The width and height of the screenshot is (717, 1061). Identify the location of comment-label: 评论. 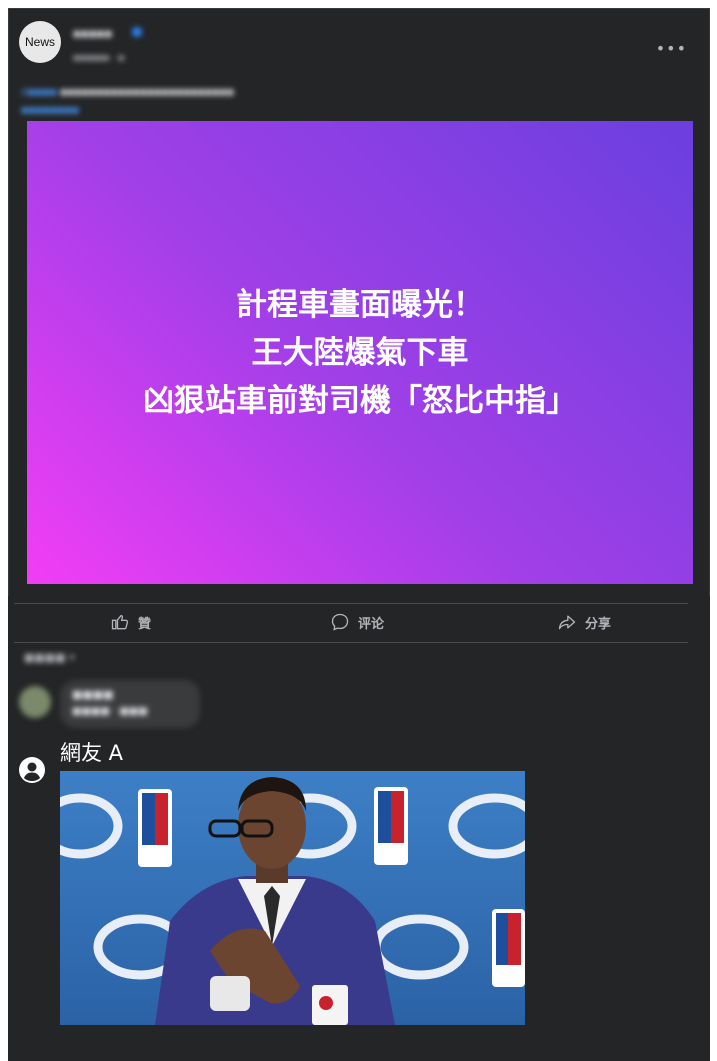
(371, 624).